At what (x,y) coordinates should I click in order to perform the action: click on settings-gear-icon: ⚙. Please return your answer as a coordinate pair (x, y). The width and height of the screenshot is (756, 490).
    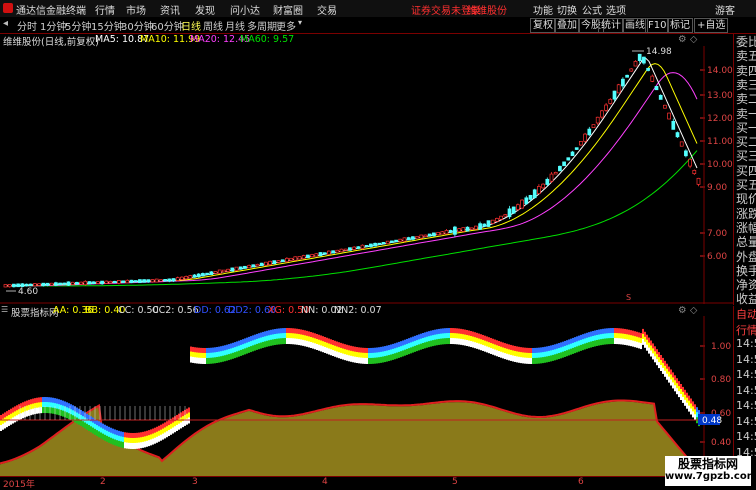
    Looking at the image, I should click on (682, 39).